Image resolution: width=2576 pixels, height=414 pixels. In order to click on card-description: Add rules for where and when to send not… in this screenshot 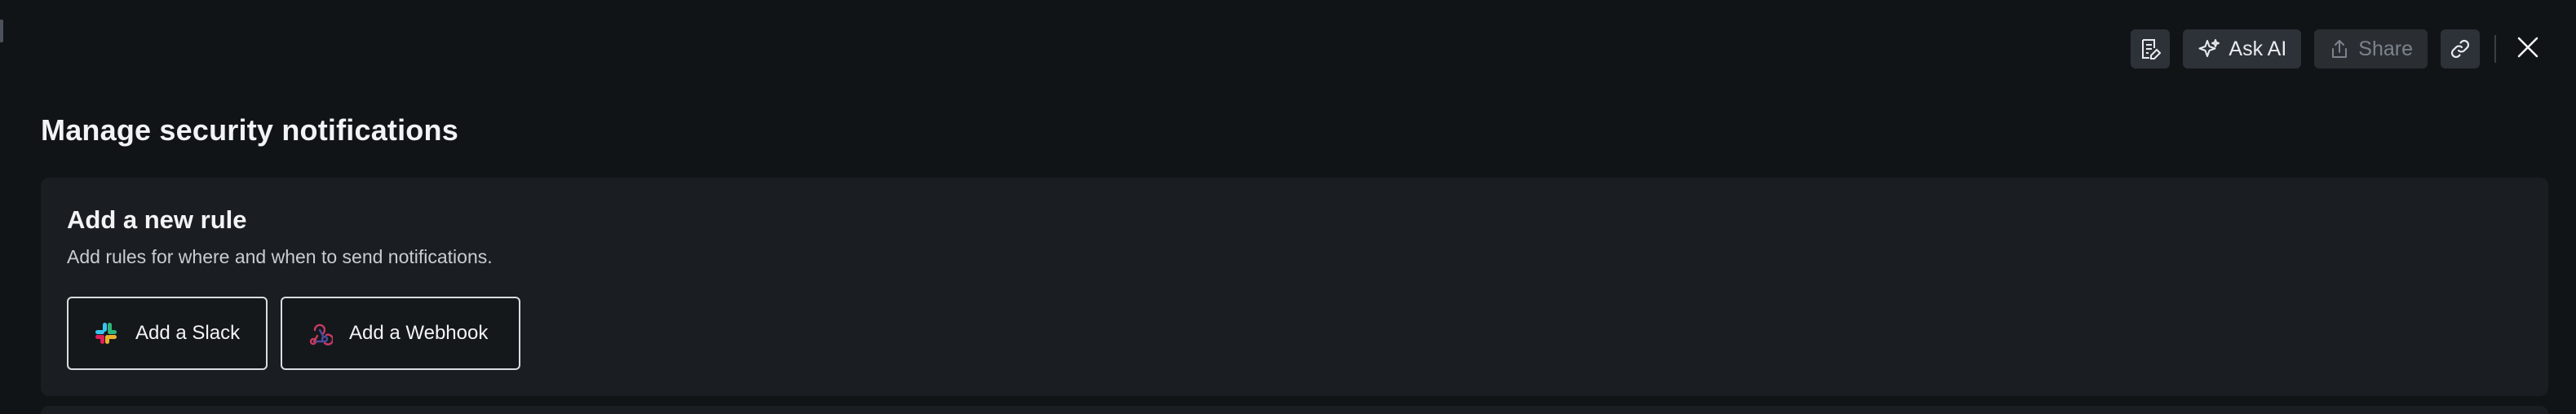, I will do `click(280, 256)`.